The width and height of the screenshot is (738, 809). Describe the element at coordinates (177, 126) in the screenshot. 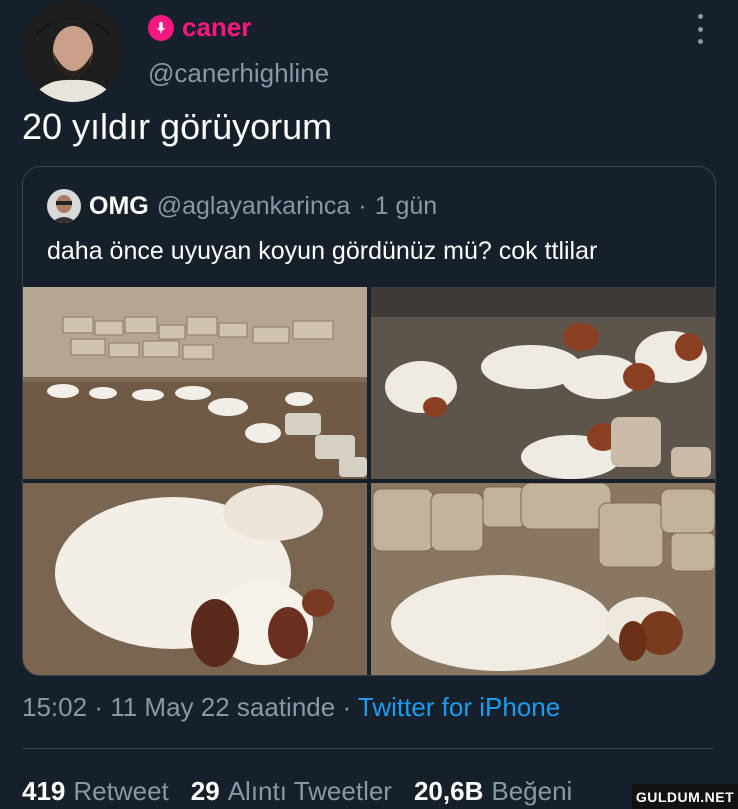

I see `tweet-text: 20 yıldır görüyorum` at that location.